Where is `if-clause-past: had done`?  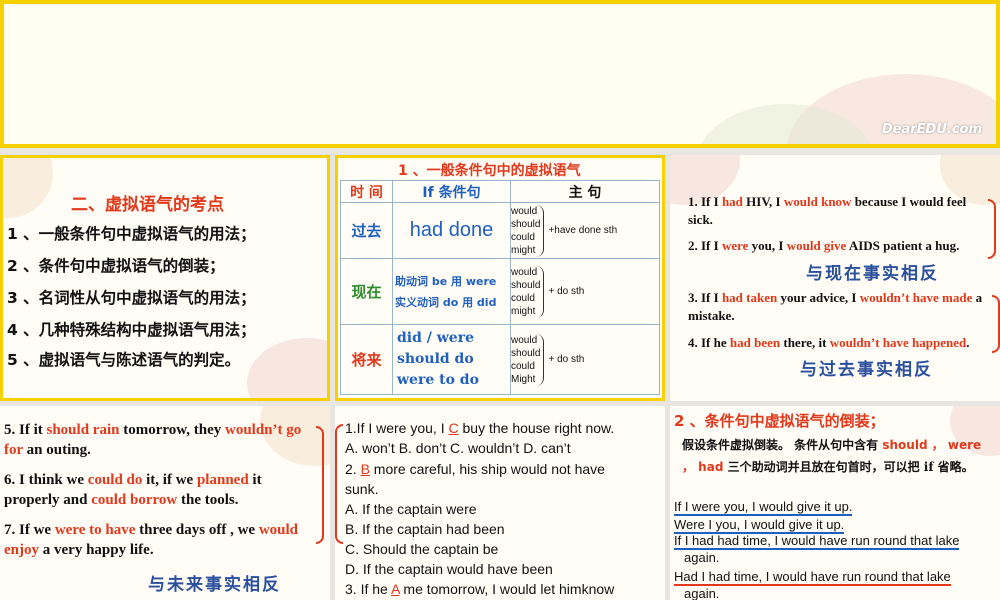 if-clause-past: had done is located at coordinates (451, 230).